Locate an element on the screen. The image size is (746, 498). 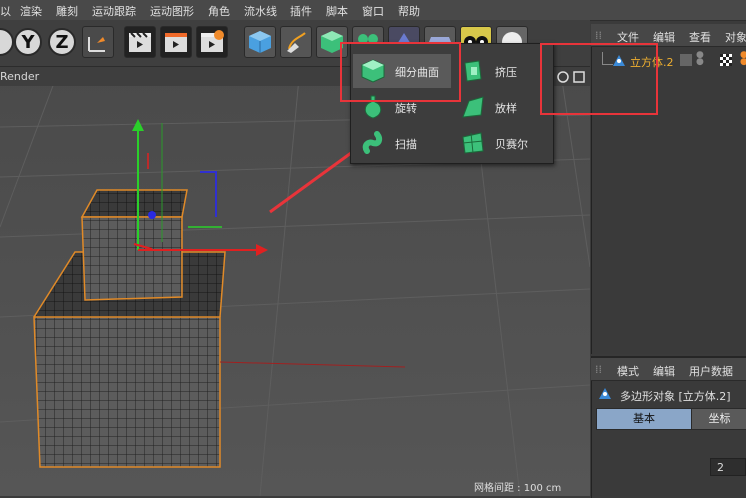
coordinate-system-icon is located at coordinates (96, 44).